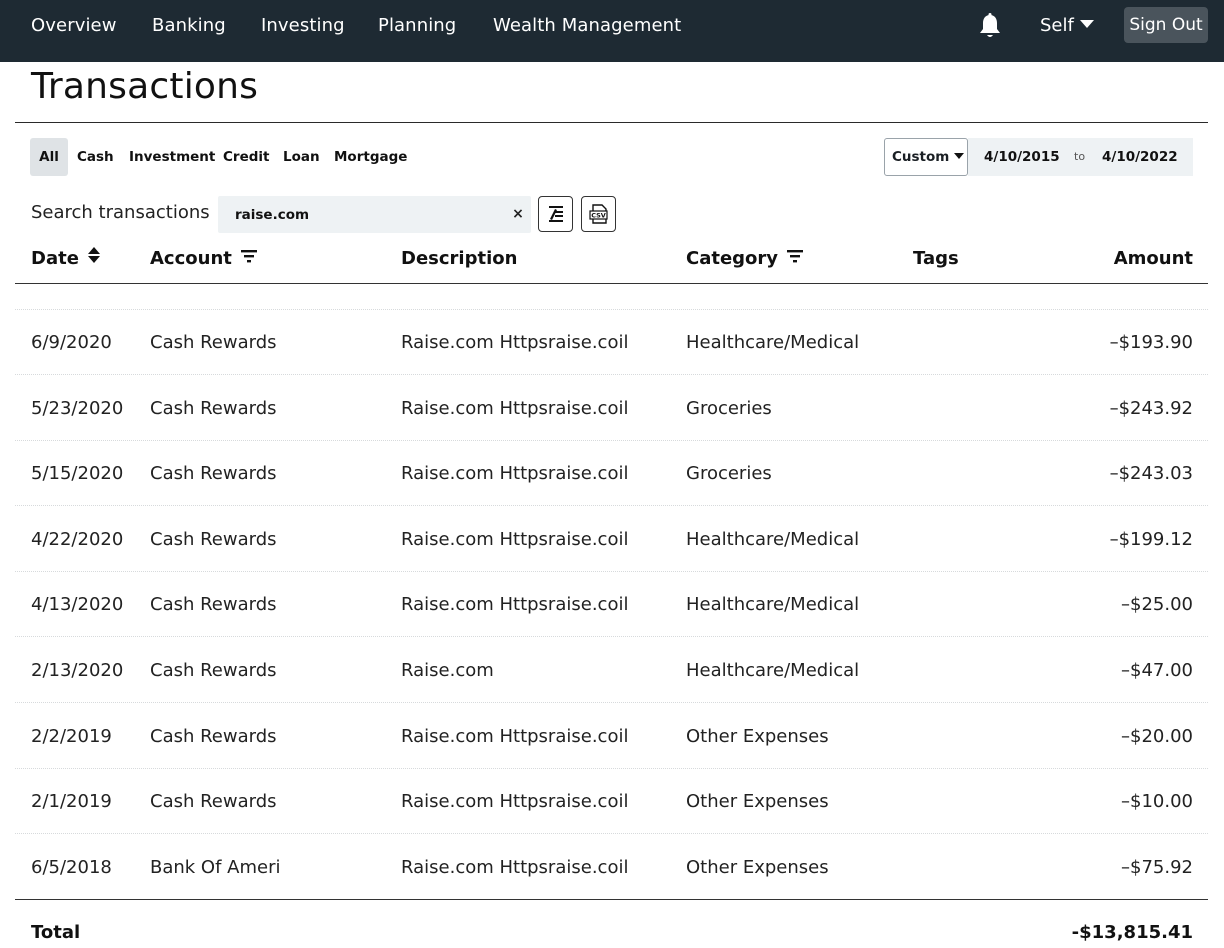 Image resolution: width=1224 pixels, height=948 pixels. Describe the element at coordinates (1153, 258) in the screenshot. I see `column-header-amount: Amount` at that location.